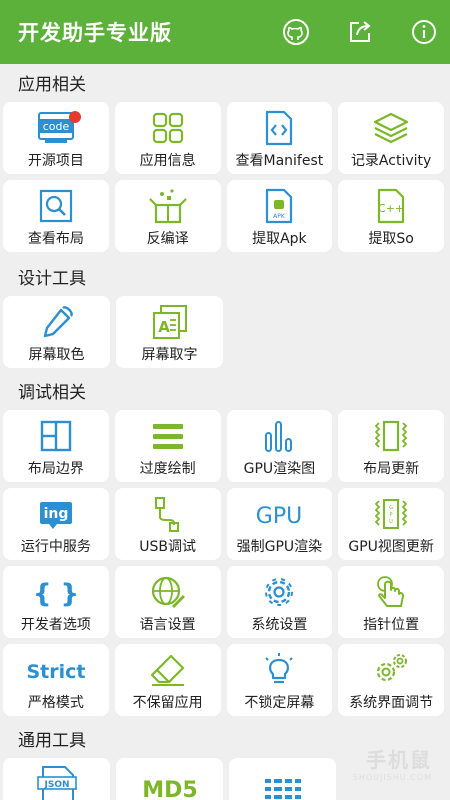 The width and height of the screenshot is (450, 800). I want to click on stripes-icon, so click(283, 779).